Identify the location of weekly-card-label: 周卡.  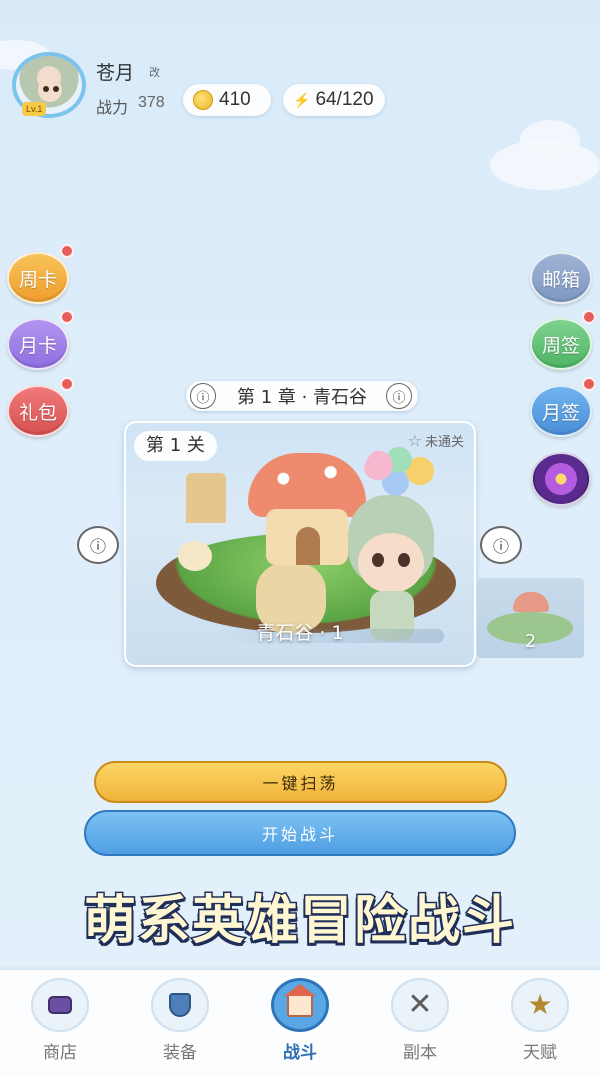
(37, 279).